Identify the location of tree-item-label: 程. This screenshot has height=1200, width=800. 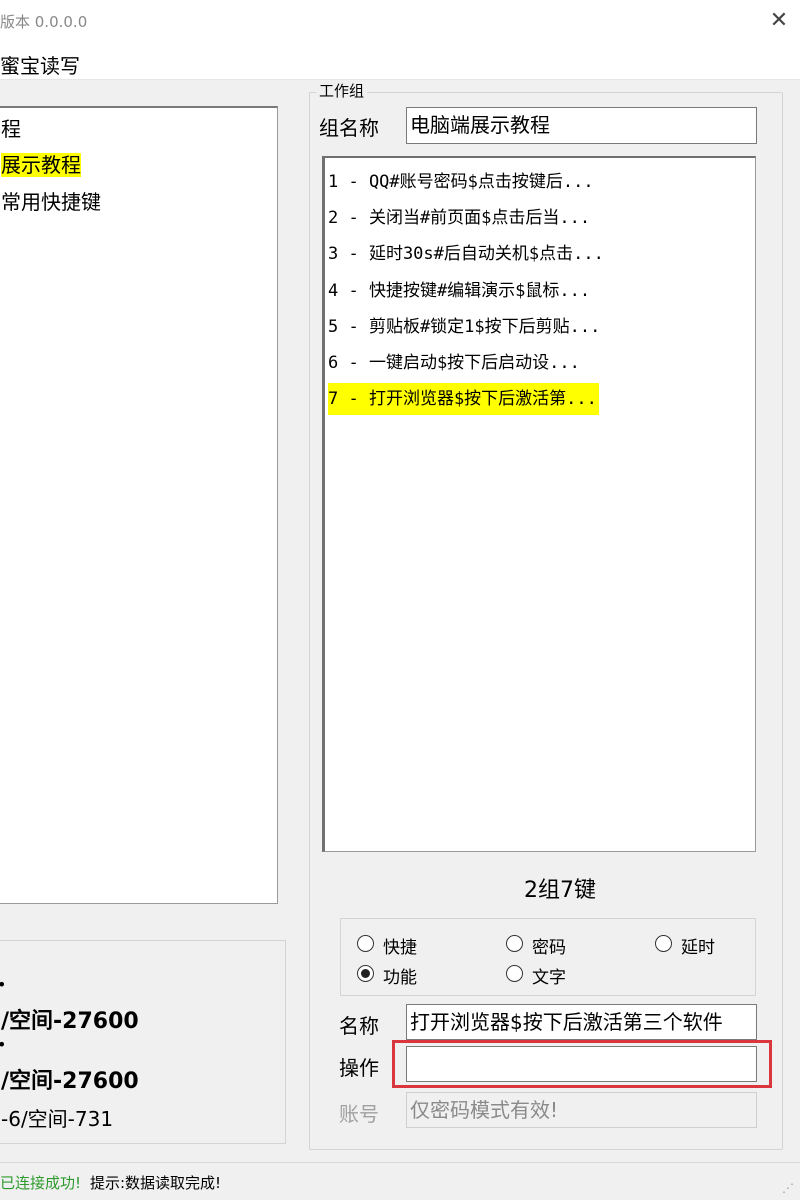
(11, 129).